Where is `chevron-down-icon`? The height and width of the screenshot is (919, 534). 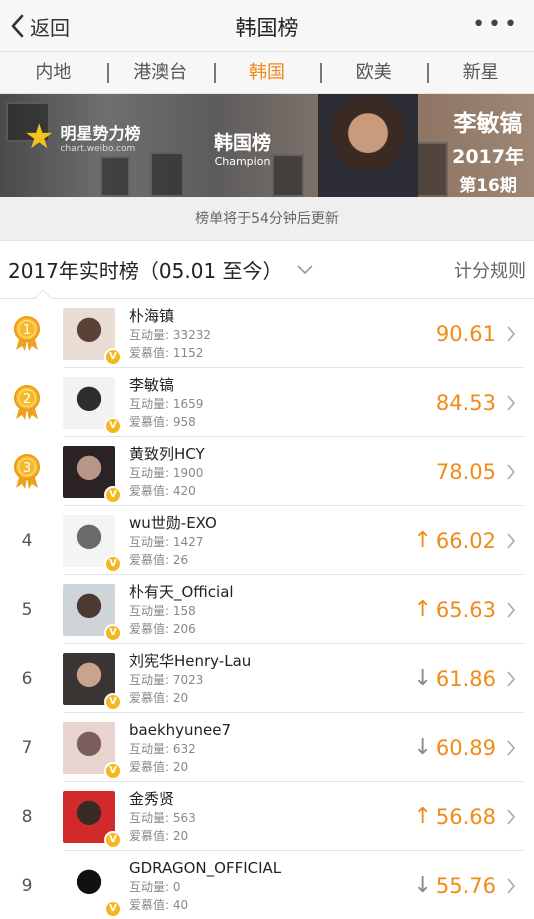 chevron-down-icon is located at coordinates (304, 269).